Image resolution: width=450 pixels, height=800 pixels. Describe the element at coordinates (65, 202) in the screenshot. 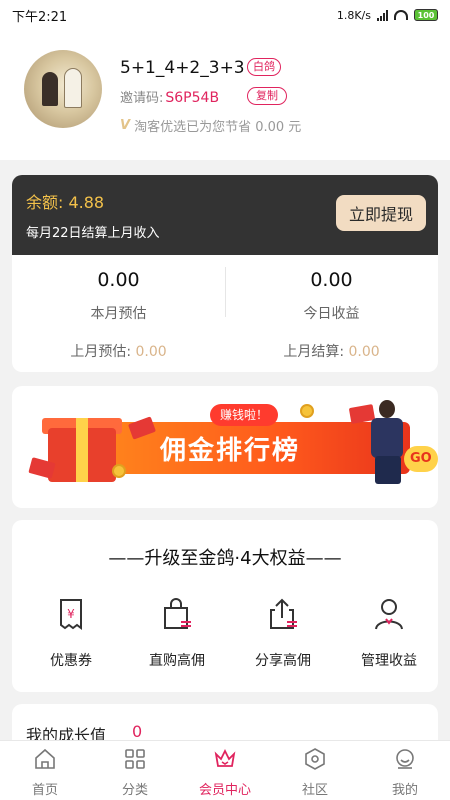

I see `balance-amount: 余额: 4.88` at that location.